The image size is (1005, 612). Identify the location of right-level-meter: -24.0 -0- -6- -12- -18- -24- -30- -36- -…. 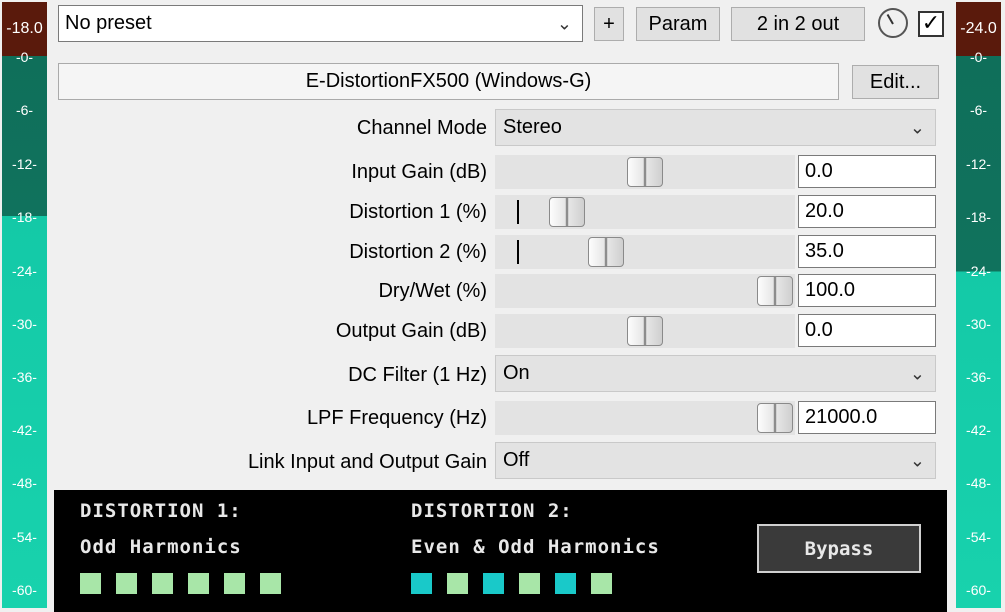
(978, 306).